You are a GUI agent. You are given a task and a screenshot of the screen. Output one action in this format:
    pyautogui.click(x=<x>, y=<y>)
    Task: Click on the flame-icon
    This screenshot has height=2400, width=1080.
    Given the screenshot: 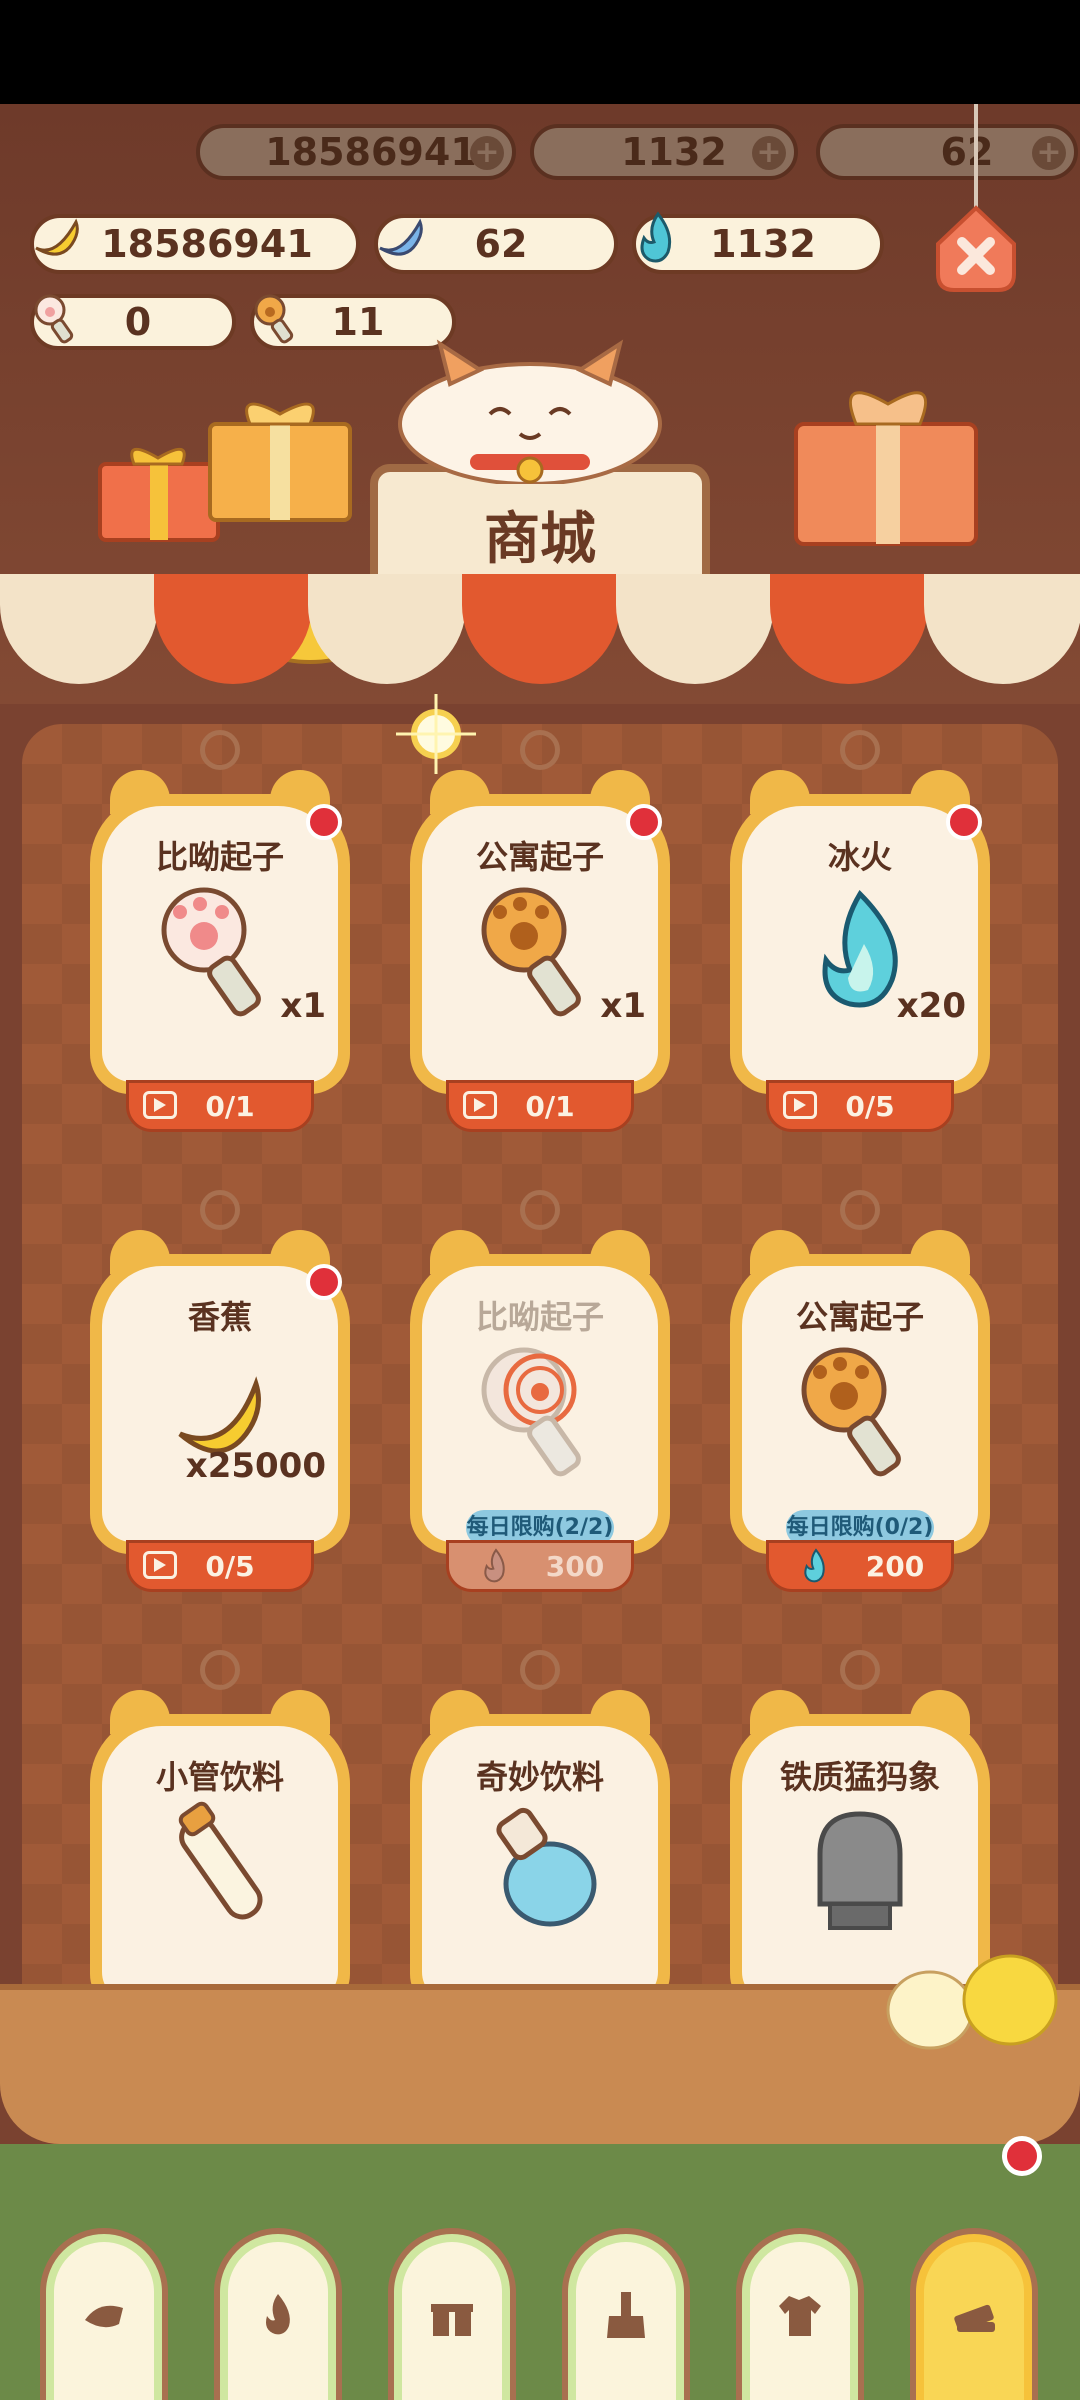 What is the action you would take?
    pyautogui.click(x=278, y=2314)
    